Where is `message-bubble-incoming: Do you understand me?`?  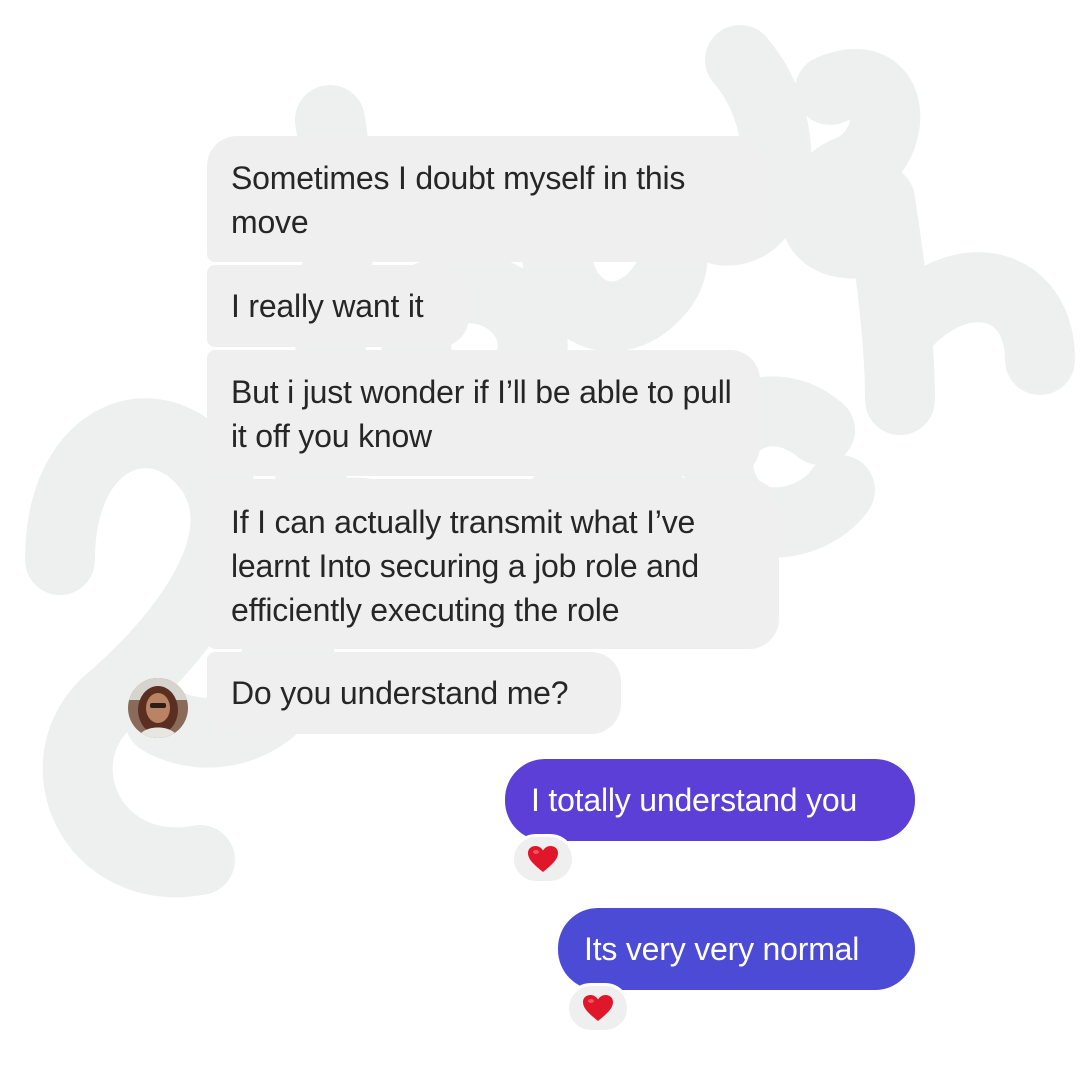 message-bubble-incoming: Do you understand me? is located at coordinates (414, 693).